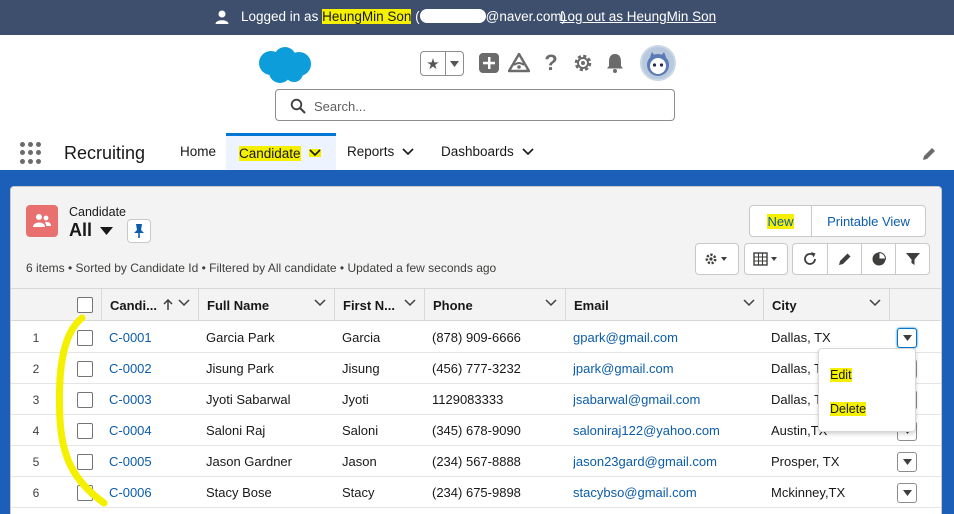  What do you see at coordinates (583, 63) in the screenshot?
I see `gear-icon` at bounding box center [583, 63].